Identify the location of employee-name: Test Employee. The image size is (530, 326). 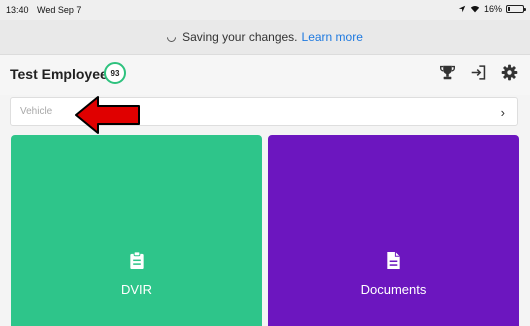
(59, 74).